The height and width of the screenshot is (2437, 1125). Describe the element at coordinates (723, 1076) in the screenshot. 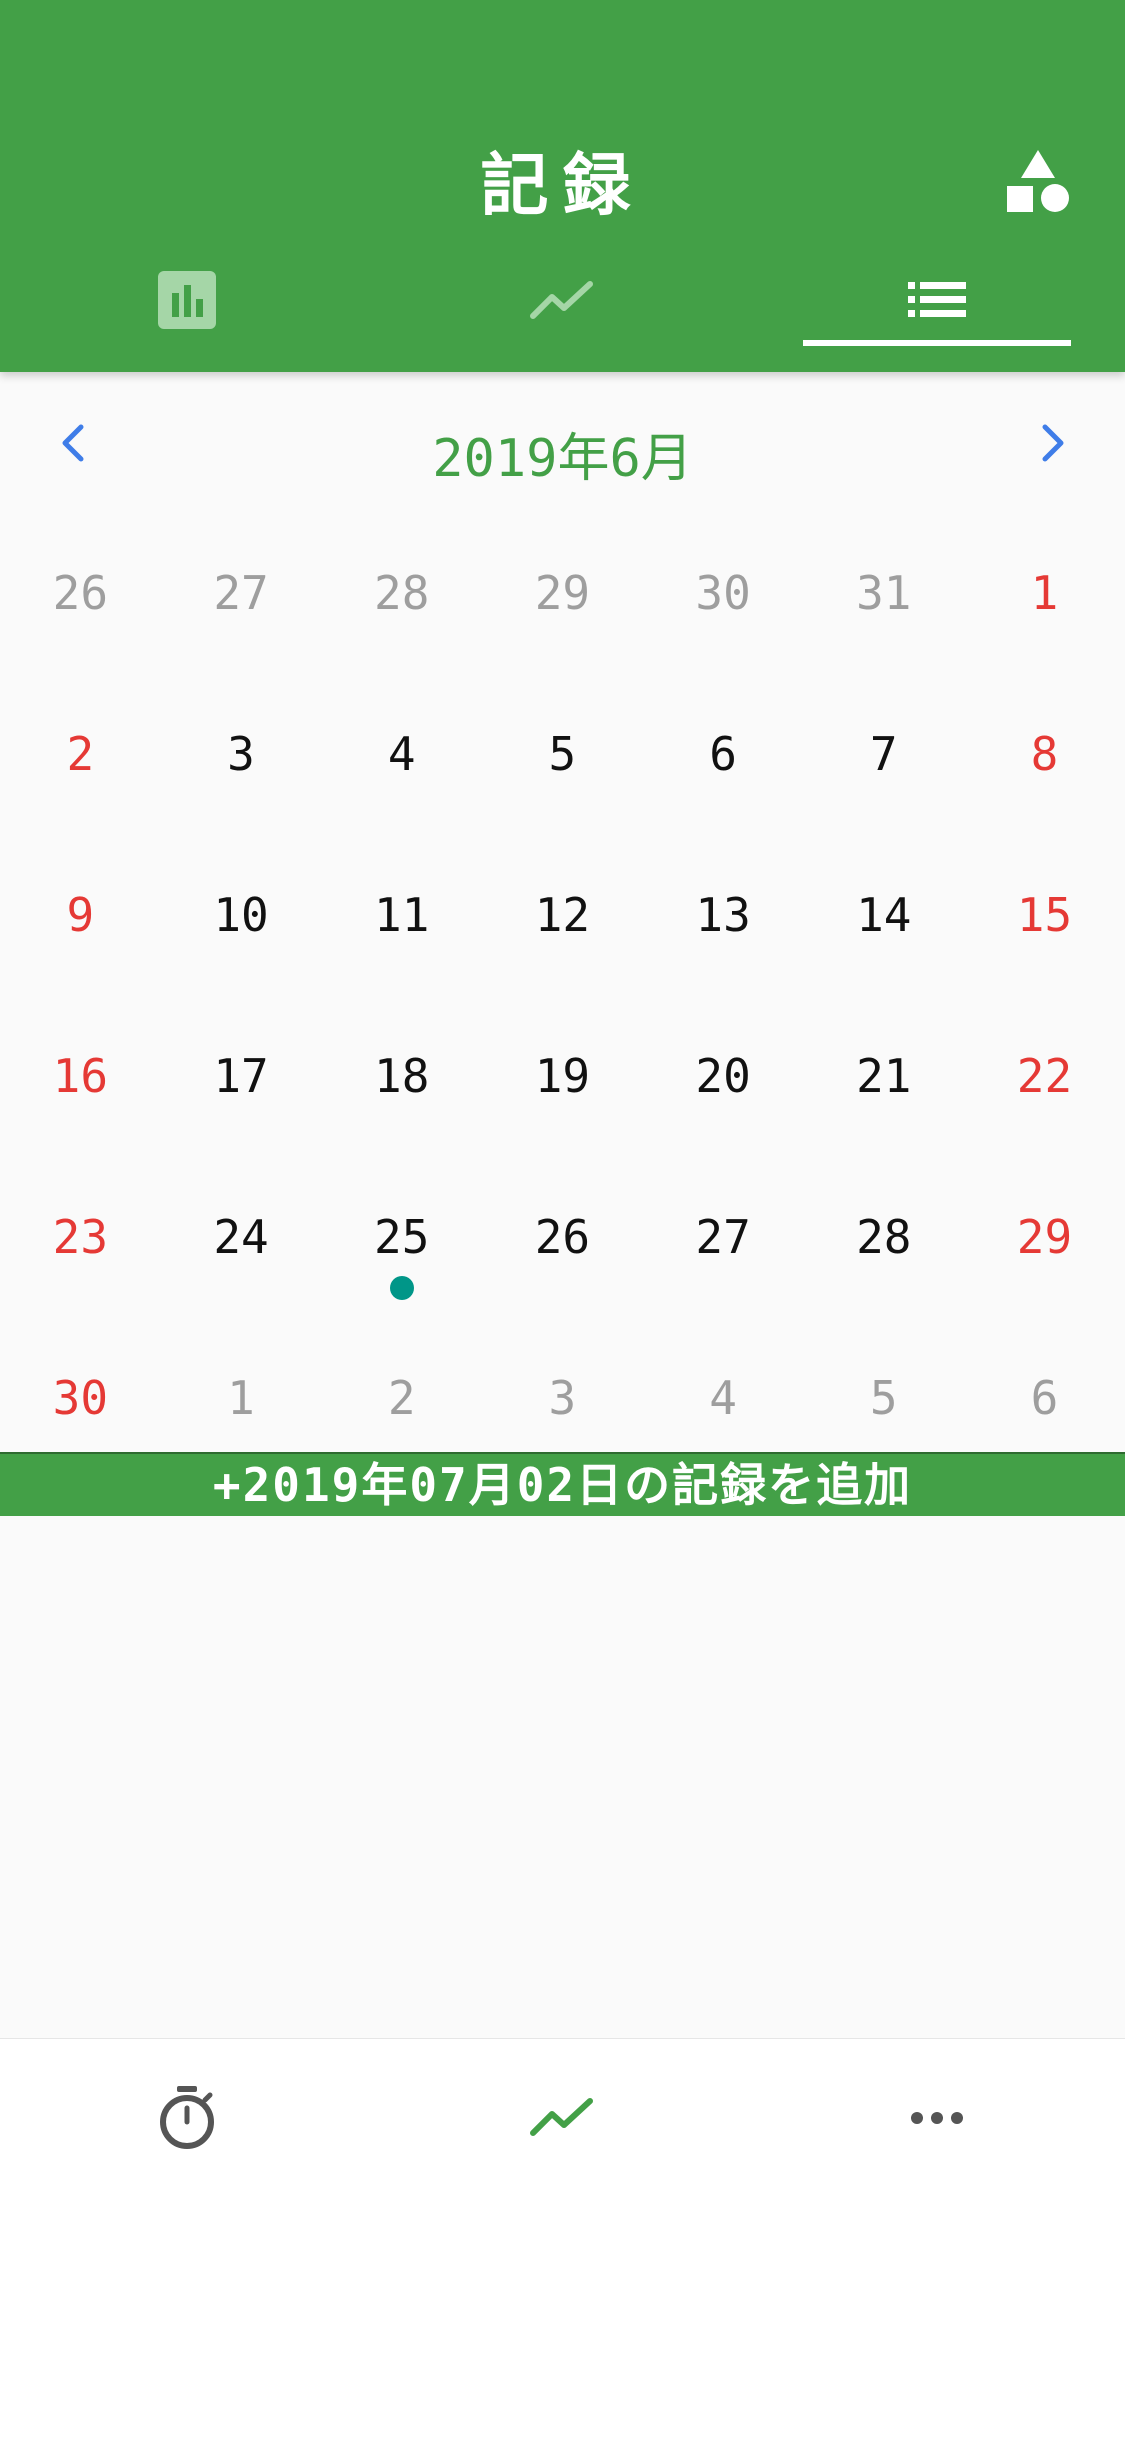

I see `calendar-day-number: 20` at that location.